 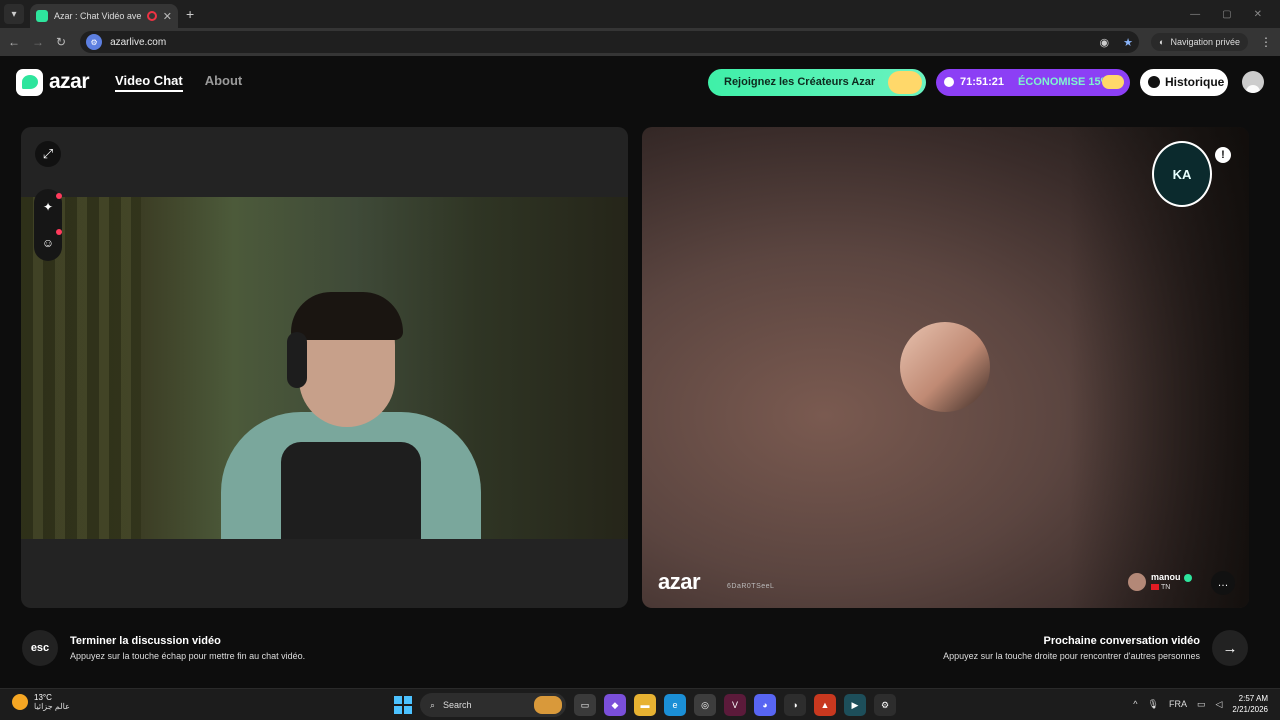 What do you see at coordinates (97, 16) in the screenshot?
I see `tab-title: Azar : Chat Vidéo avec de` at bounding box center [97, 16].